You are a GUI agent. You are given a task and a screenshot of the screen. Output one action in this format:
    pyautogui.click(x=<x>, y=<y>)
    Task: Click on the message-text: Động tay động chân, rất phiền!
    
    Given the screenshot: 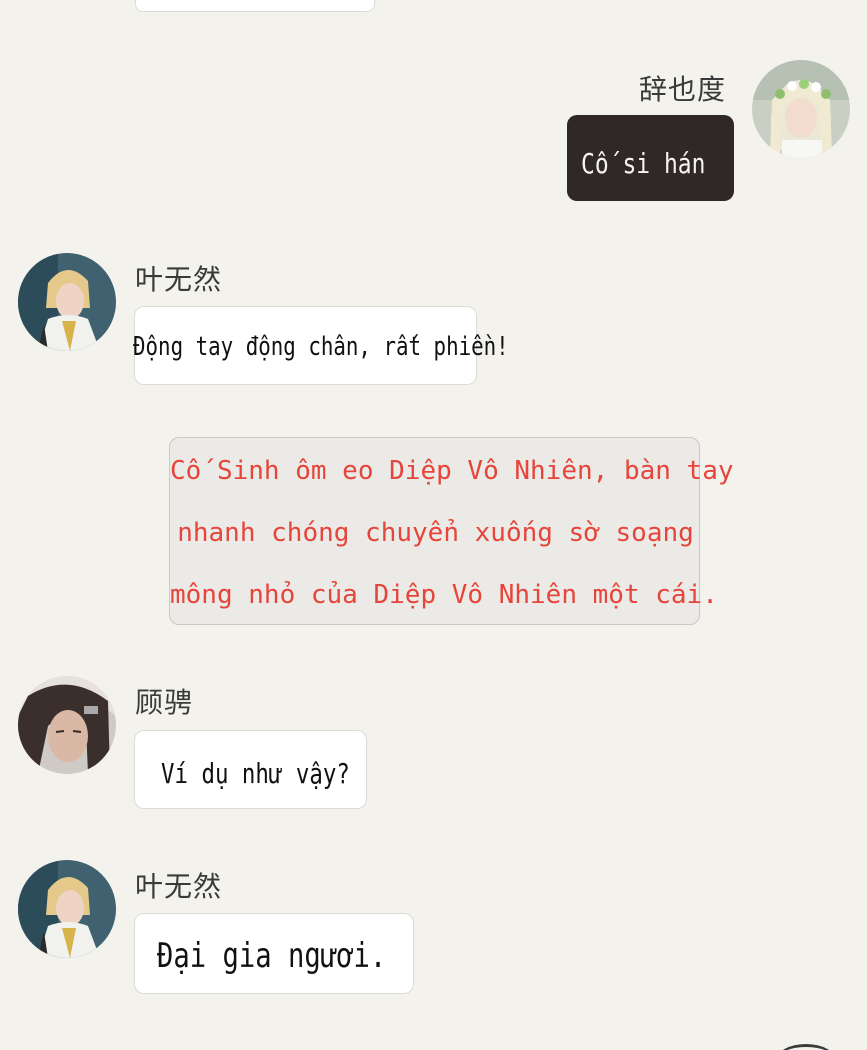 What is the action you would take?
    pyautogui.click(x=321, y=347)
    